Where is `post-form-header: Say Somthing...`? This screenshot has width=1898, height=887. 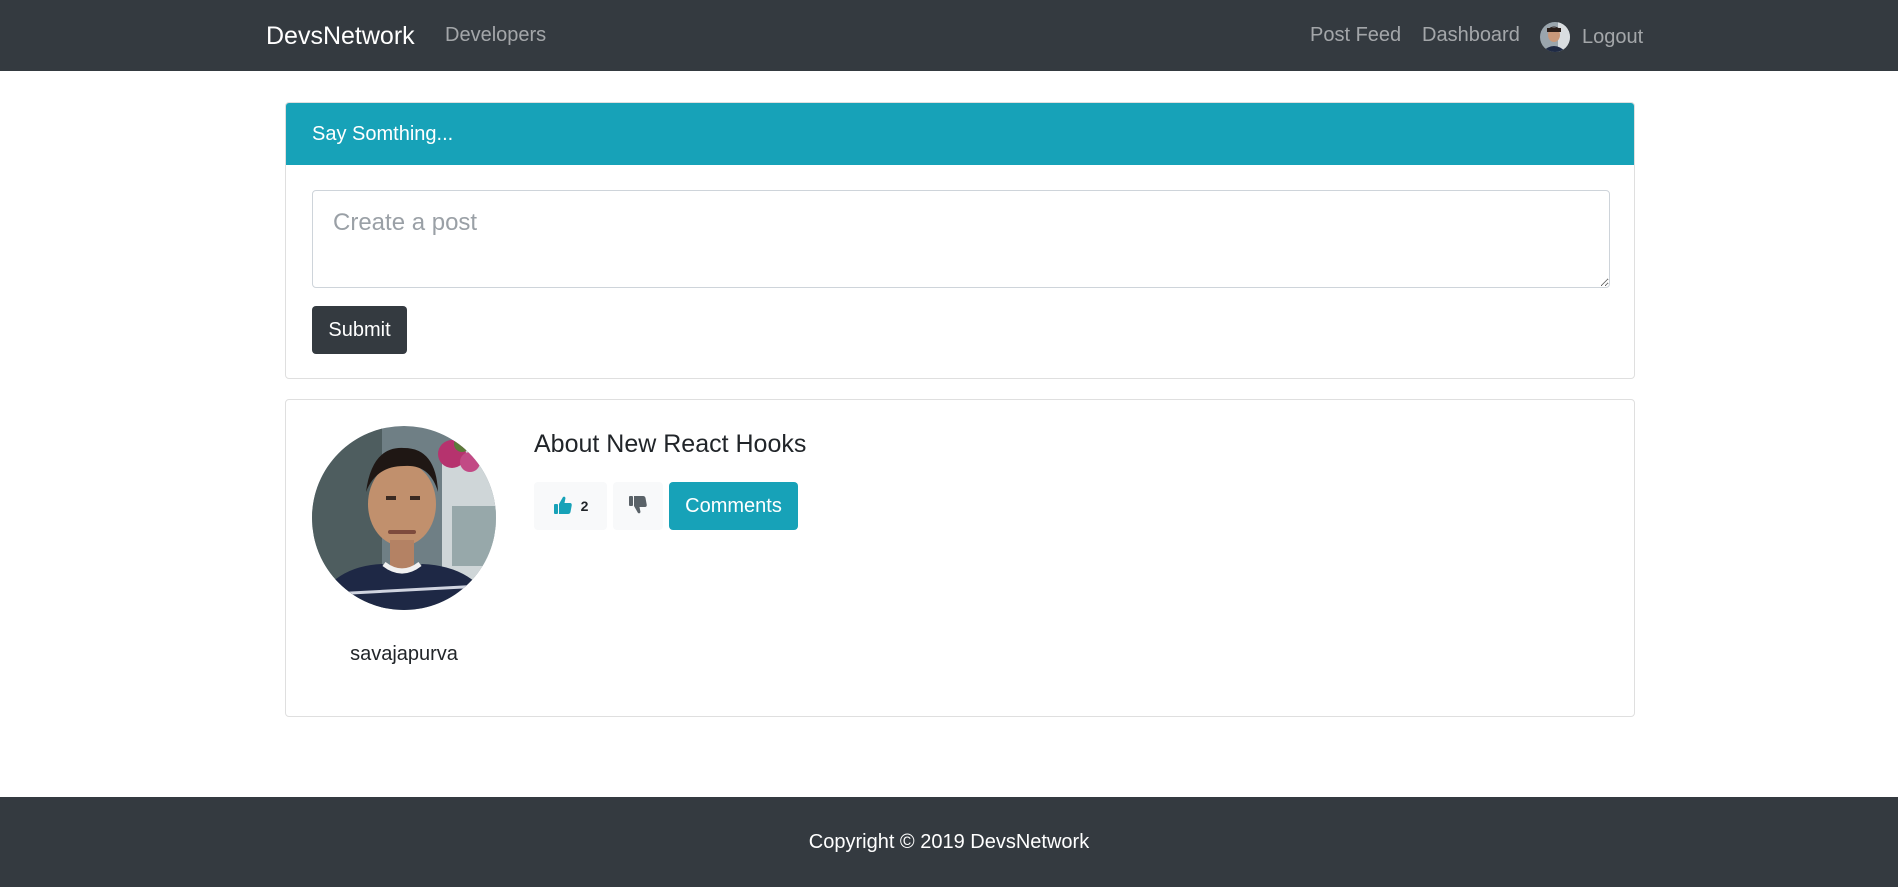 post-form-header: Say Somthing... is located at coordinates (960, 134).